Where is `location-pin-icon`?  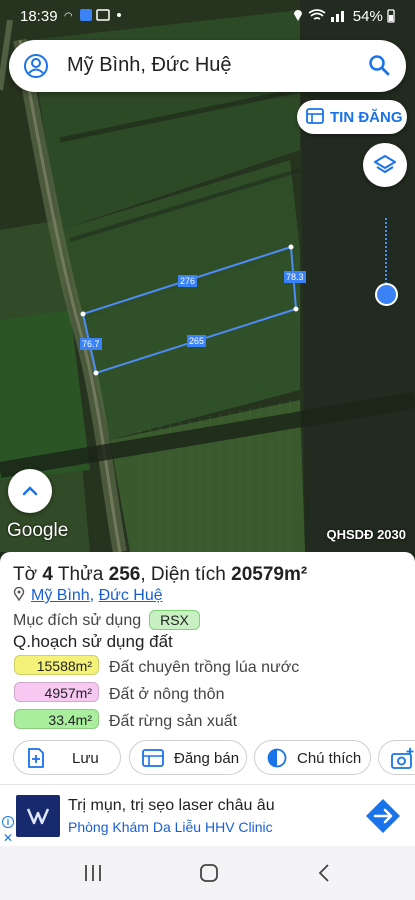 location-pin-icon is located at coordinates (19, 594).